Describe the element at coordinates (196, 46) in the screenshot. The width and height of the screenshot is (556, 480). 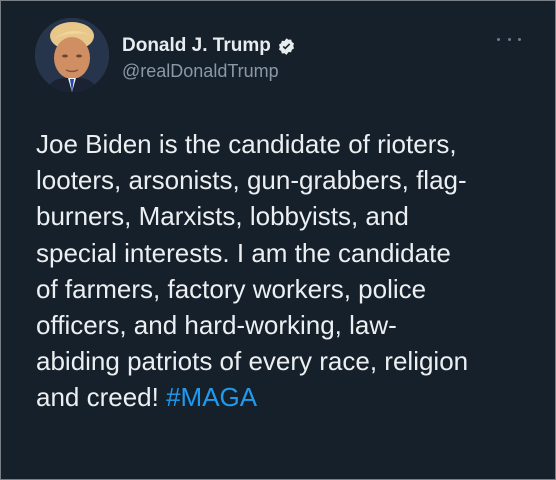
I see `author-name: Donald J. Trump` at that location.